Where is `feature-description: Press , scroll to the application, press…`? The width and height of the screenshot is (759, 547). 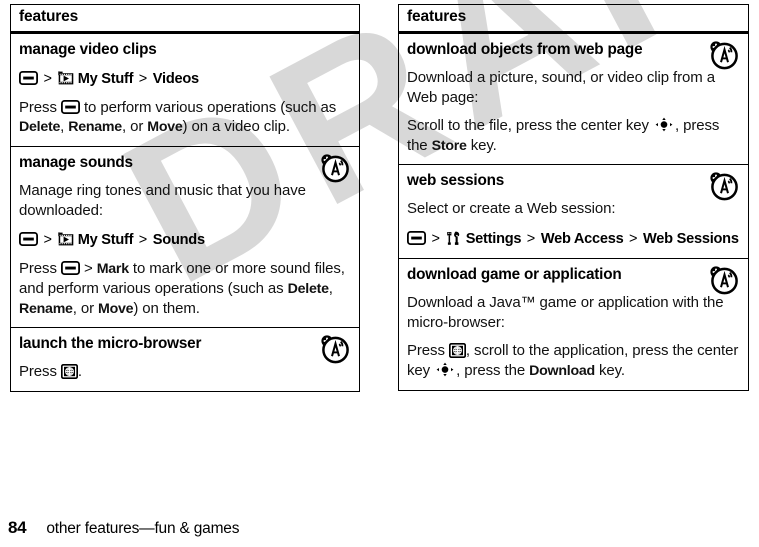 feature-description: Press , scroll to the application, press… is located at coordinates (573, 360).